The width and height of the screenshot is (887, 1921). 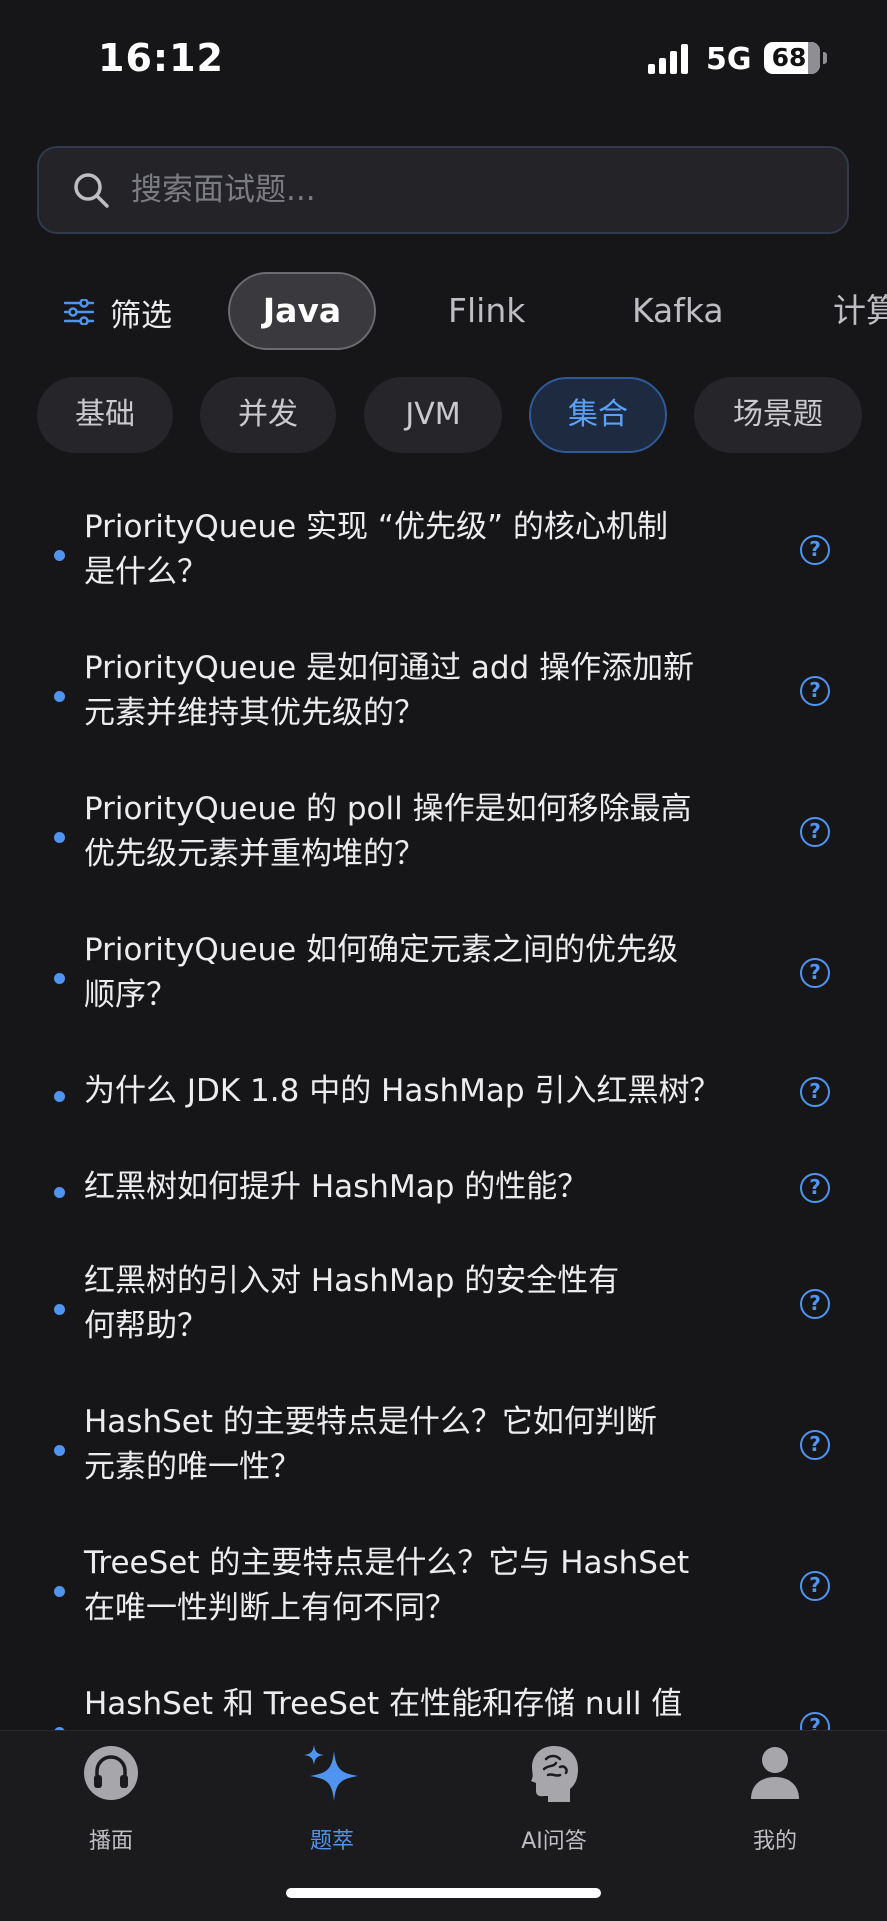 What do you see at coordinates (376, 549) in the screenshot?
I see `question-text: PriorityQueue 实现 “优先级” 的核心机制 是什么？` at bounding box center [376, 549].